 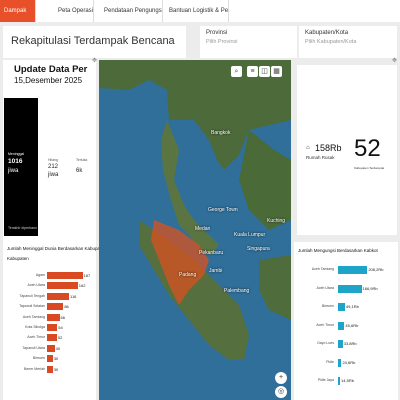 What do you see at coordinates (221, 133) in the screenshot?
I see `map-label-bangkok: Bangkok` at bounding box center [221, 133].